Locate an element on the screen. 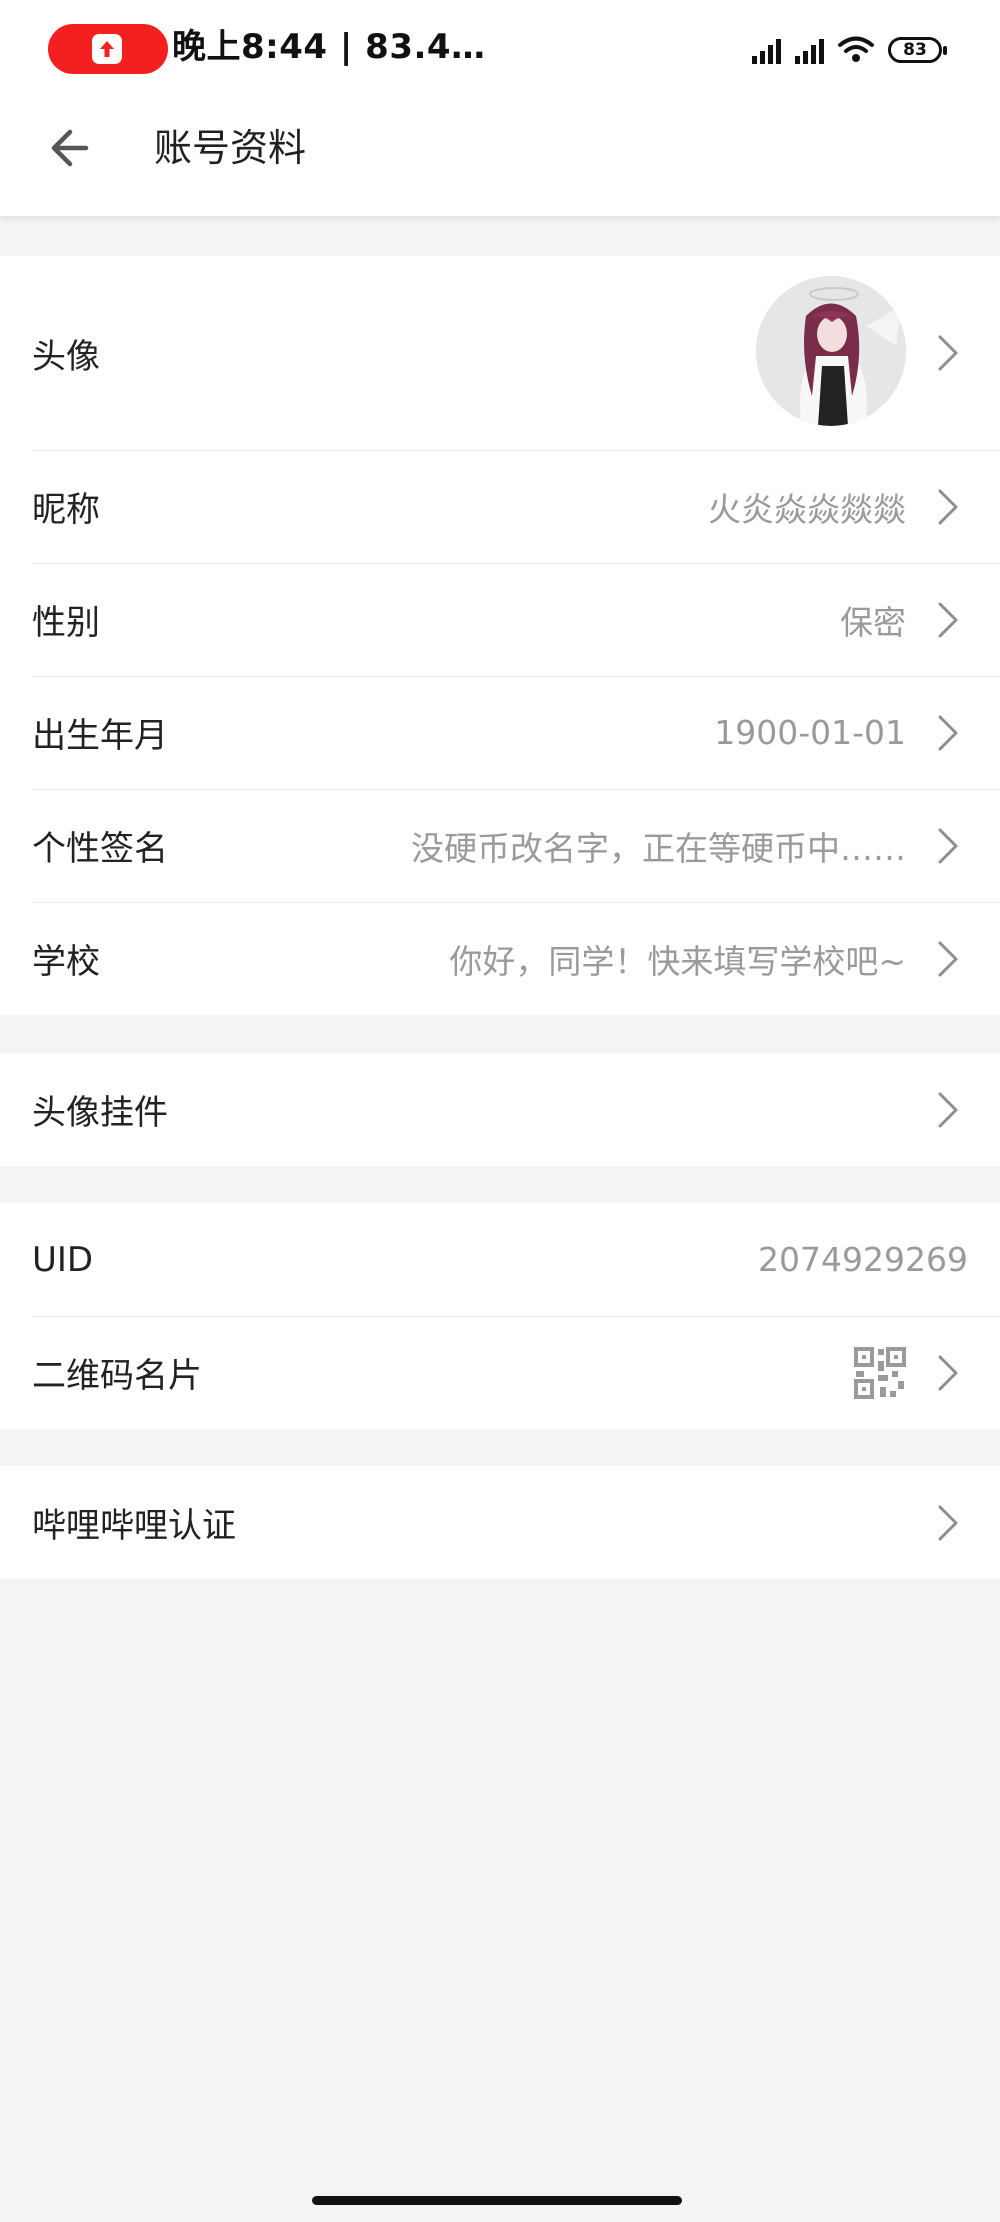 The height and width of the screenshot is (2222, 1000). qr-code-icon is located at coordinates (880, 1372).